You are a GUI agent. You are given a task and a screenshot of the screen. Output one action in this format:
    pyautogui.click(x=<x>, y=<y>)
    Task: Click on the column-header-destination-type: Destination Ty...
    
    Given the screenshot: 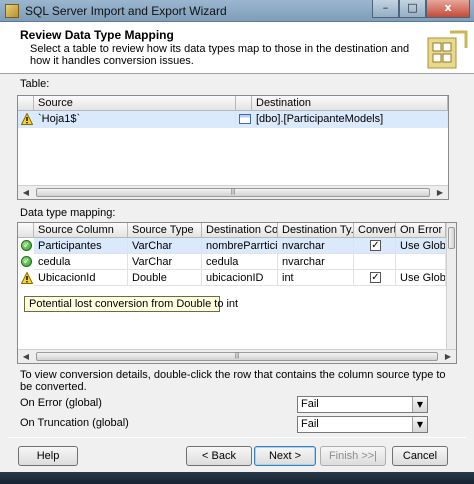 What is the action you would take?
    pyautogui.click(x=316, y=230)
    